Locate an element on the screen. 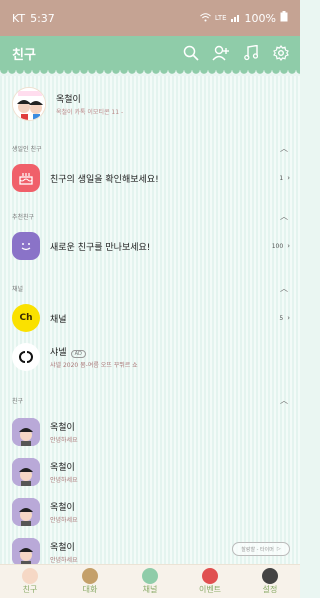 This screenshot has height=598, width=320. chanel-logo-icon is located at coordinates (26, 357).